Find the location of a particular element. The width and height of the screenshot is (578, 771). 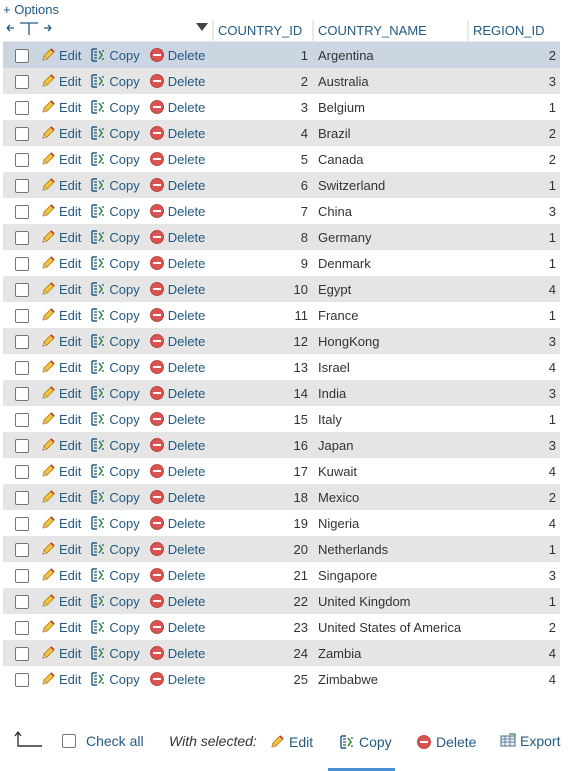

table-row: Edit Copy Delete 8 Germany 1 is located at coordinates (281, 237).